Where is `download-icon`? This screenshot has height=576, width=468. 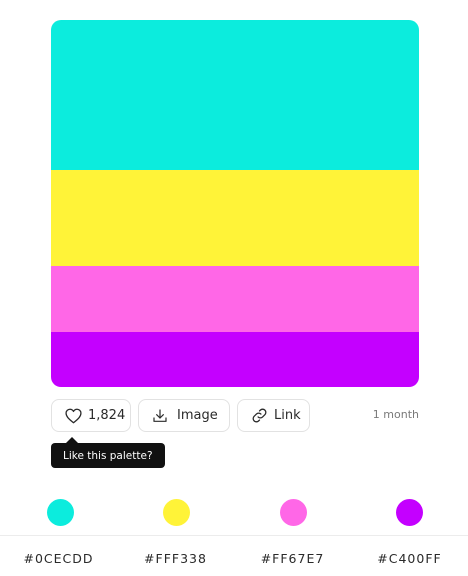 download-icon is located at coordinates (160, 416).